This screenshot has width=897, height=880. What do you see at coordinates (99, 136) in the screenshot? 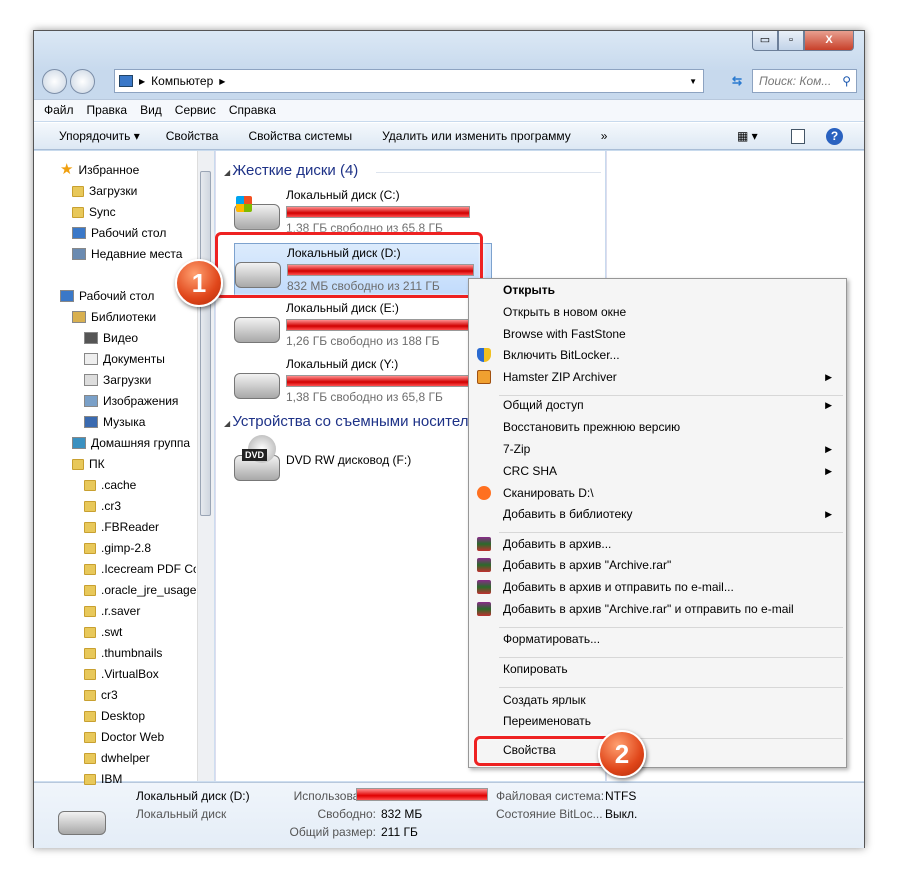
I see `organize-button: Упорядочить ▾` at bounding box center [99, 136].